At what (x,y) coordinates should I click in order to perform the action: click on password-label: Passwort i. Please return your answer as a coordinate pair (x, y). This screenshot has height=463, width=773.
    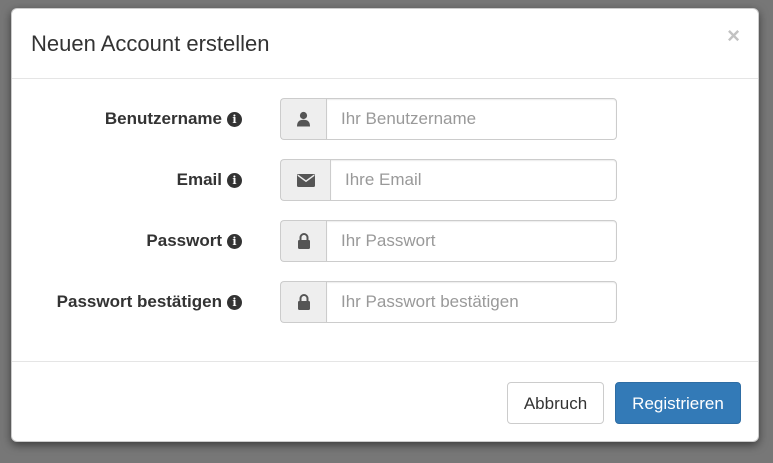
    Looking at the image, I should click on (194, 241).